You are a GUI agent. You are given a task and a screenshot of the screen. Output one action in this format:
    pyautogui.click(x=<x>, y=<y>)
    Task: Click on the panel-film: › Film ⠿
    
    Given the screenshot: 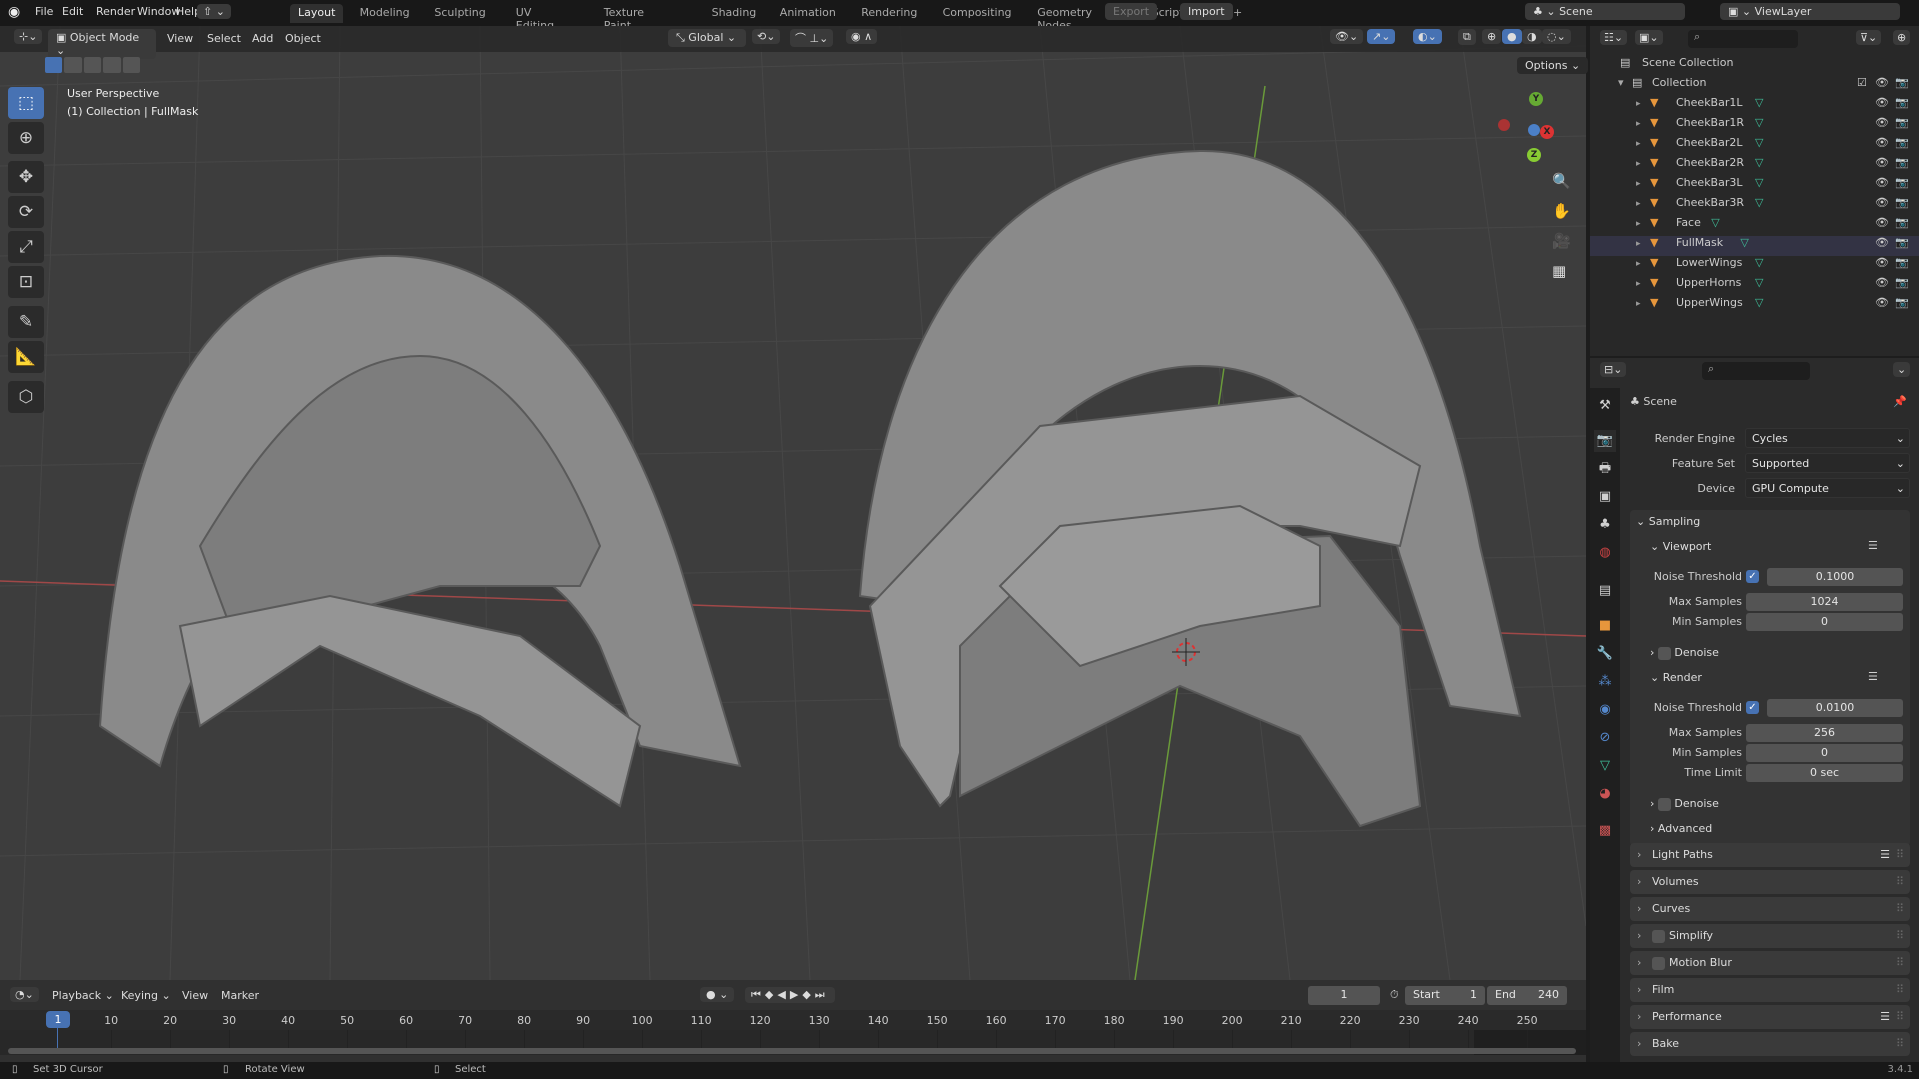 What is the action you would take?
    pyautogui.click(x=1770, y=990)
    